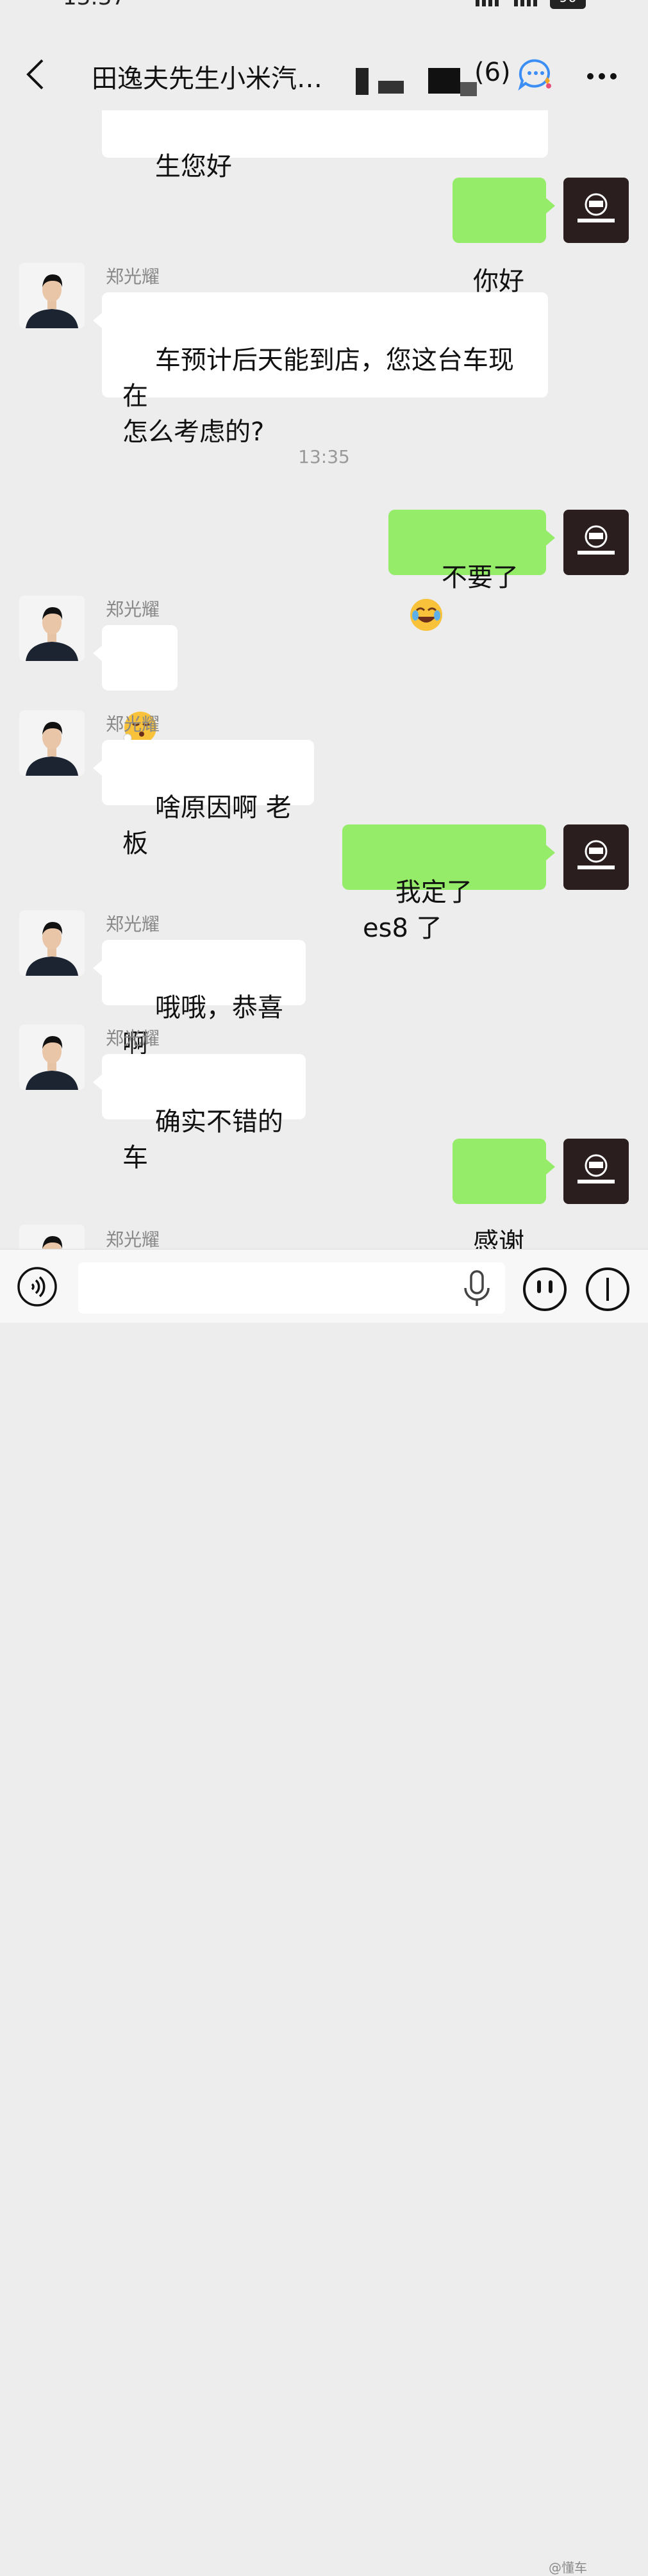 The height and width of the screenshot is (2576, 648). What do you see at coordinates (487, 3) in the screenshot?
I see `signal-icon` at bounding box center [487, 3].